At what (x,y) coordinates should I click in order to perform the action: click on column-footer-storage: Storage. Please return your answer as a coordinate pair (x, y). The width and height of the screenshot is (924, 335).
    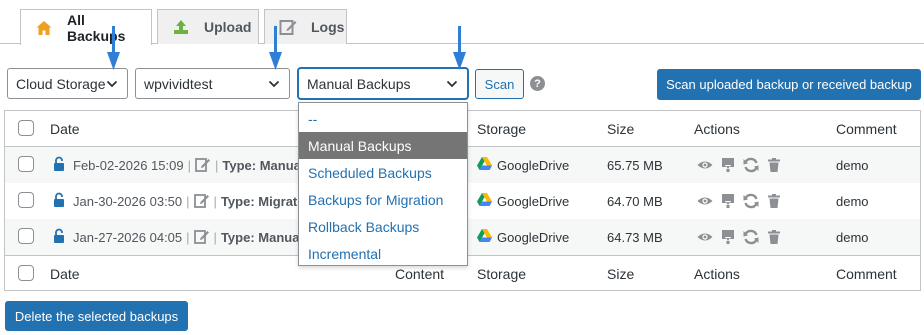
    Looking at the image, I should click on (502, 274).